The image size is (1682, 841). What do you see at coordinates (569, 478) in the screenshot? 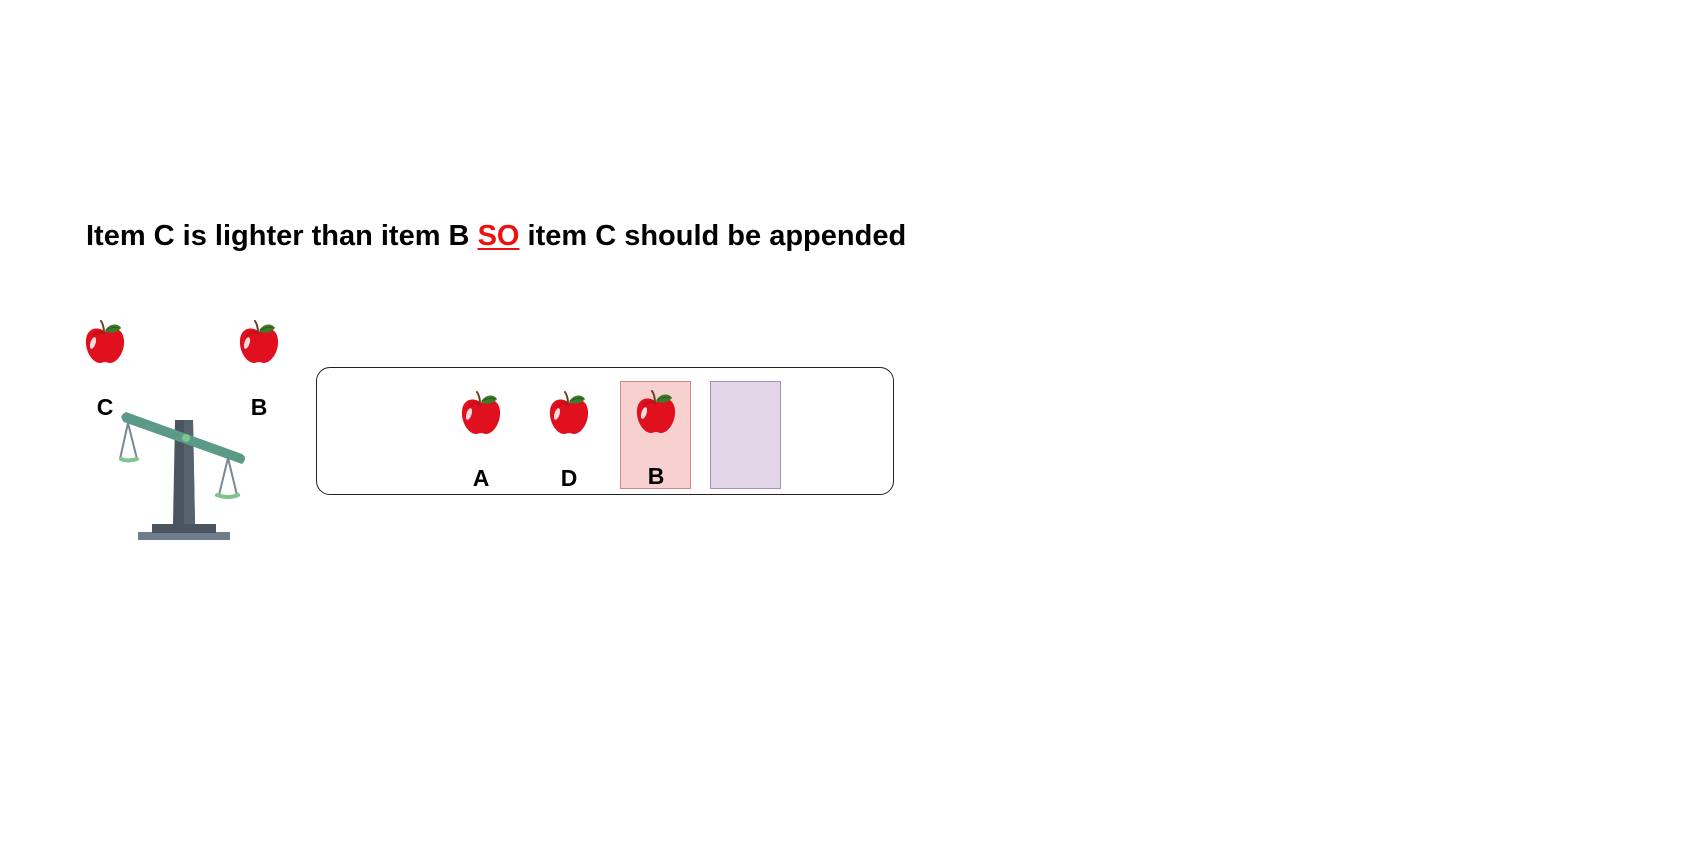
I see `list-item-label: D` at bounding box center [569, 478].